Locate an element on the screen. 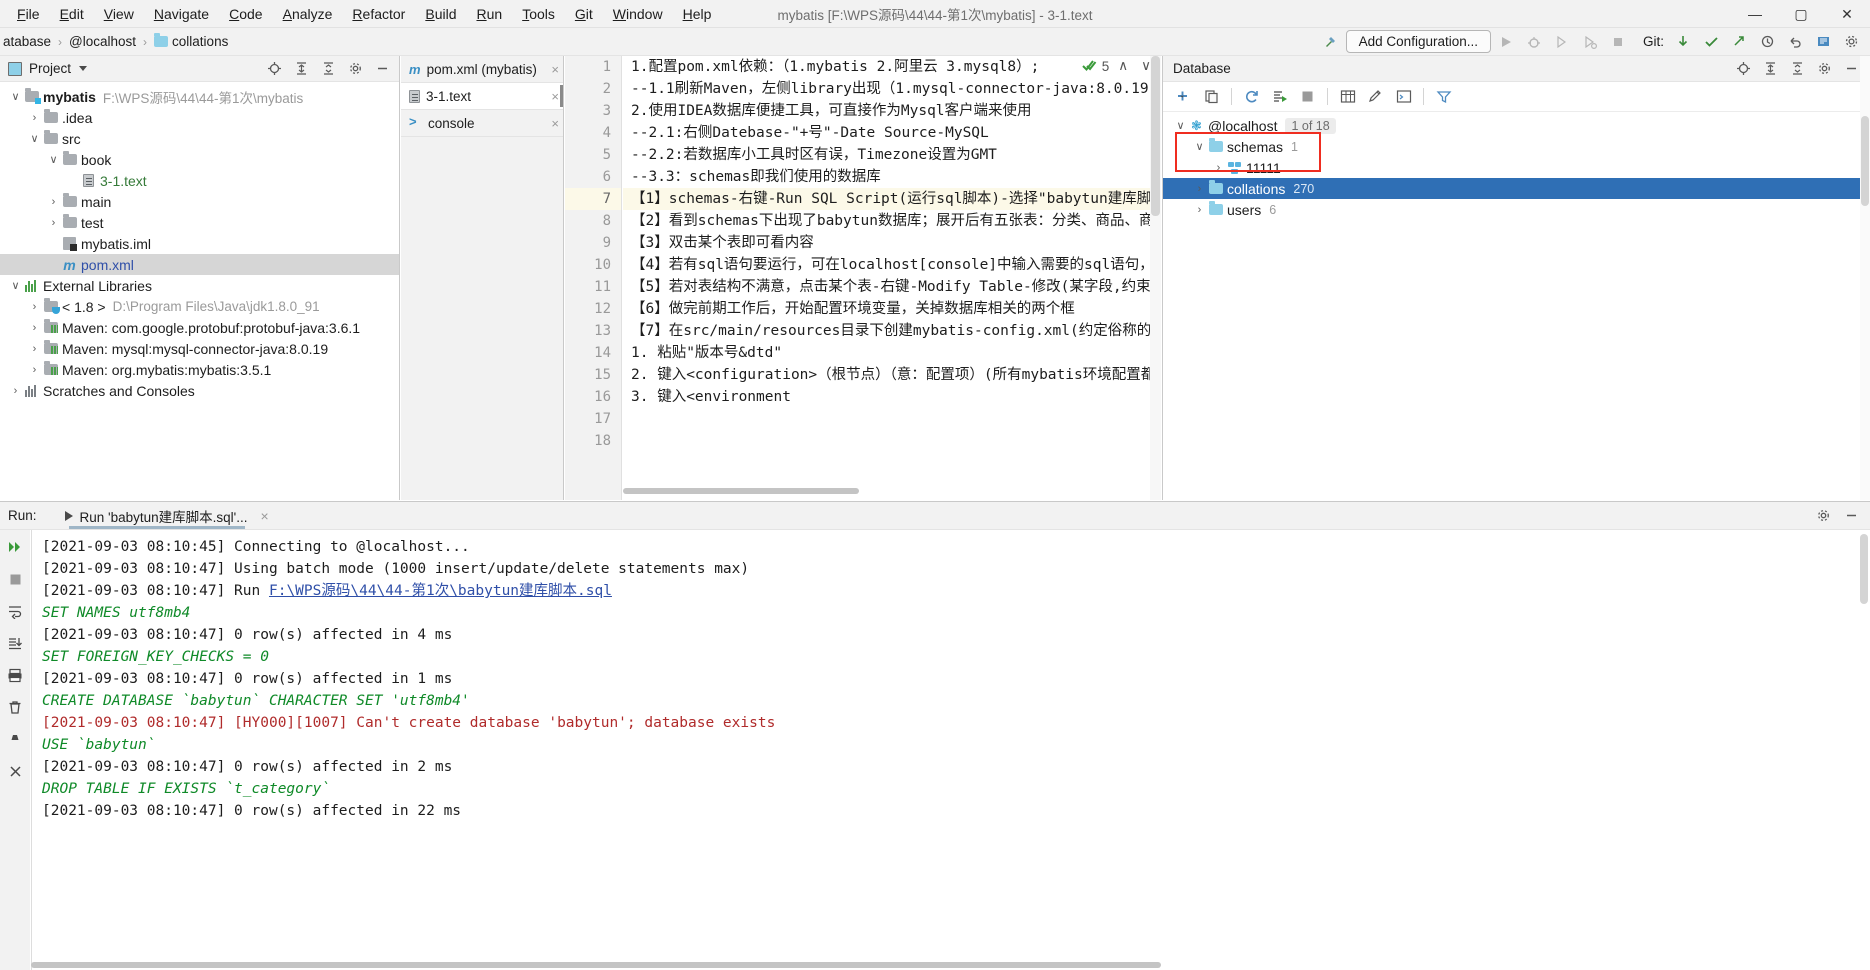 The height and width of the screenshot is (970, 1870). locate-icon is located at coordinates (1743, 69).